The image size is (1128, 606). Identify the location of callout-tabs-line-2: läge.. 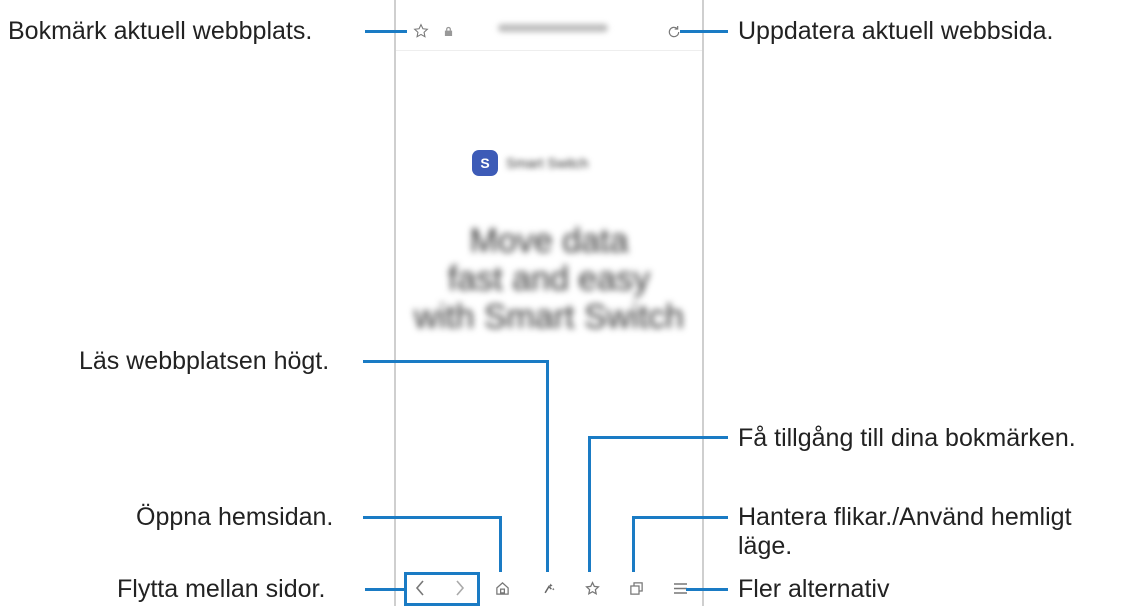
(765, 546).